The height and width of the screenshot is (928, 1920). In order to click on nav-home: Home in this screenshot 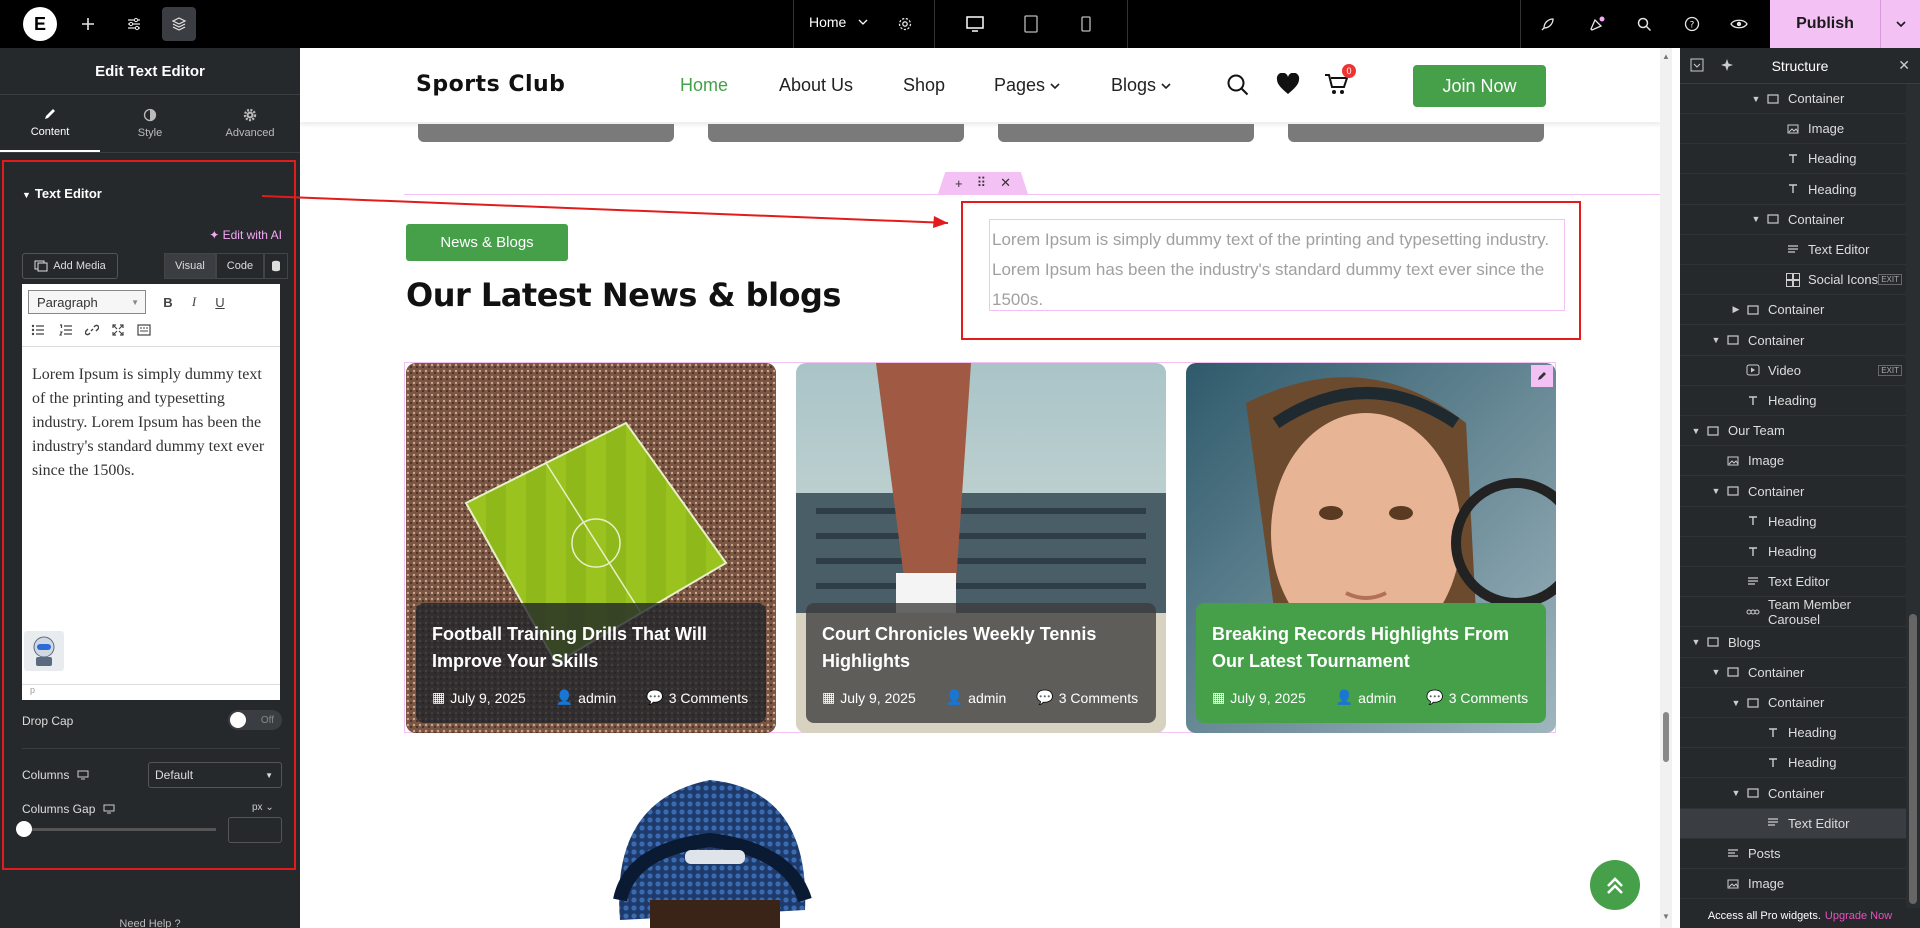, I will do `click(704, 85)`.